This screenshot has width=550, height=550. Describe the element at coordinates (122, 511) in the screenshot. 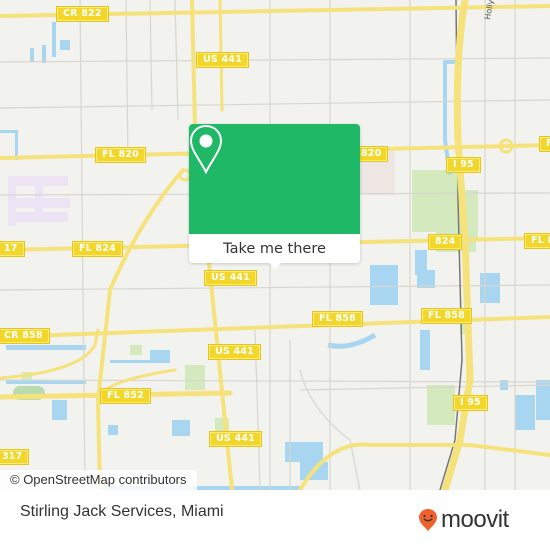

I see `place-title: Stirling Jack Services, Miami` at that location.